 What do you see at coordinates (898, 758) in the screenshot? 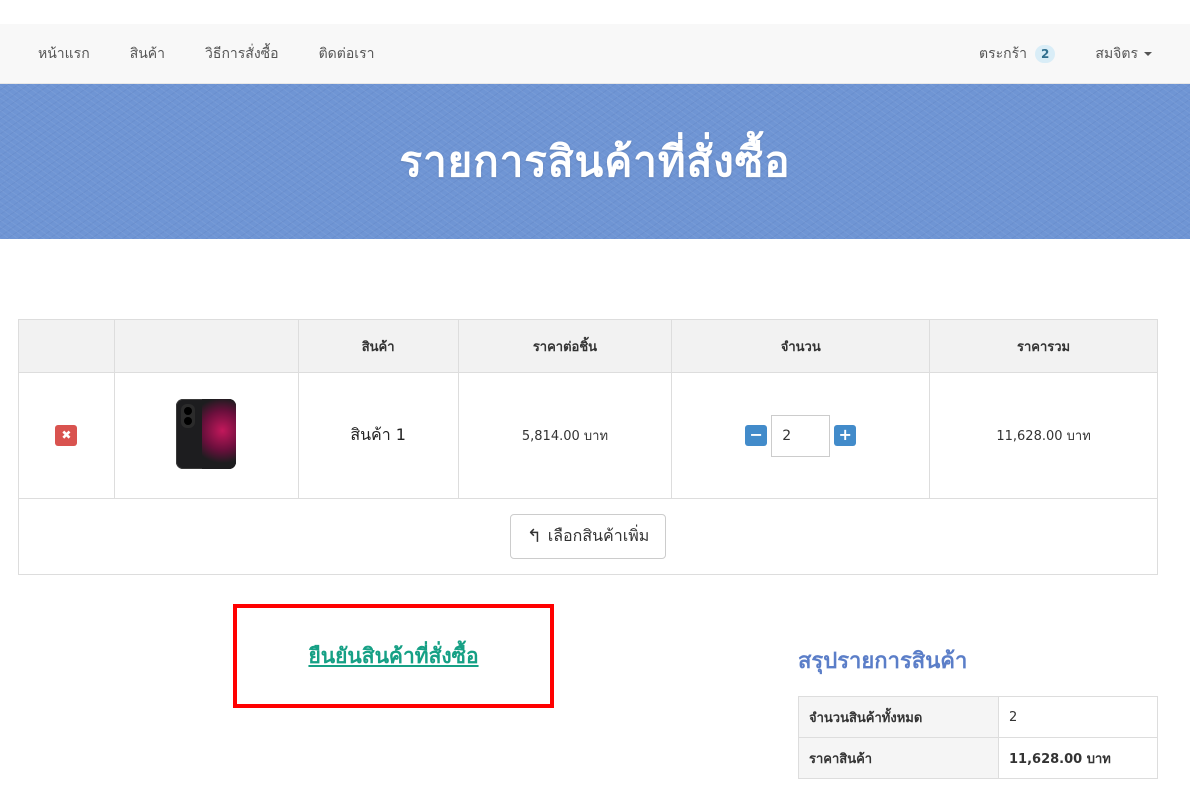
I see `summary-price-label: ราคาสินค้า` at bounding box center [898, 758].